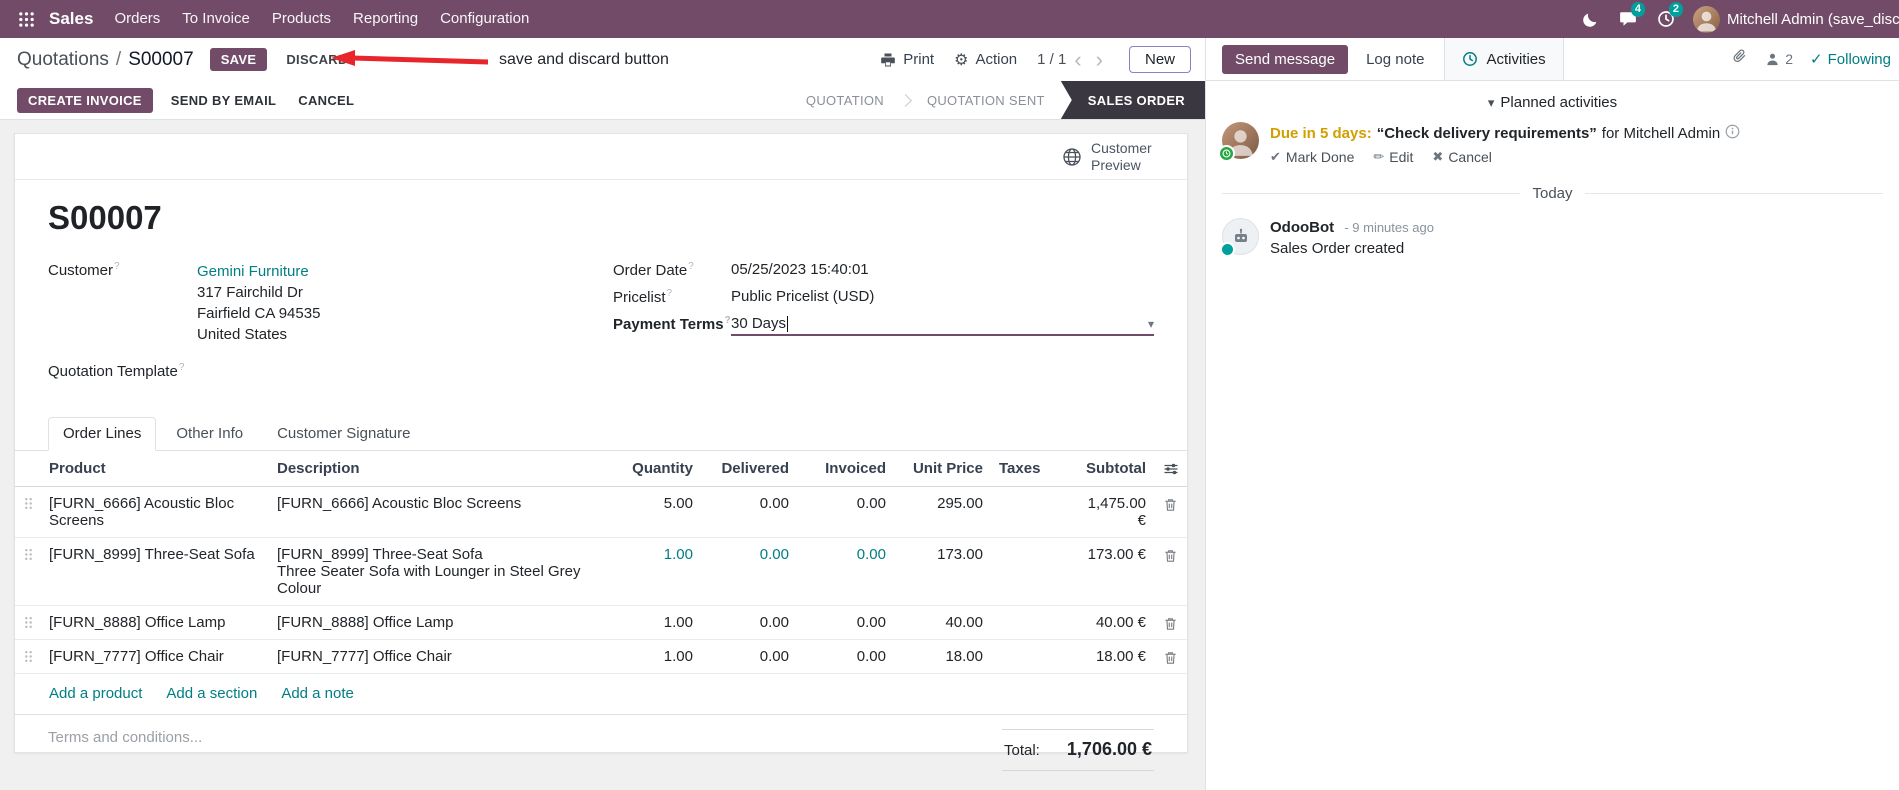  Describe the element at coordinates (802, 297) in the screenshot. I see `pricelist-value: Public Pricelist (USD)` at that location.